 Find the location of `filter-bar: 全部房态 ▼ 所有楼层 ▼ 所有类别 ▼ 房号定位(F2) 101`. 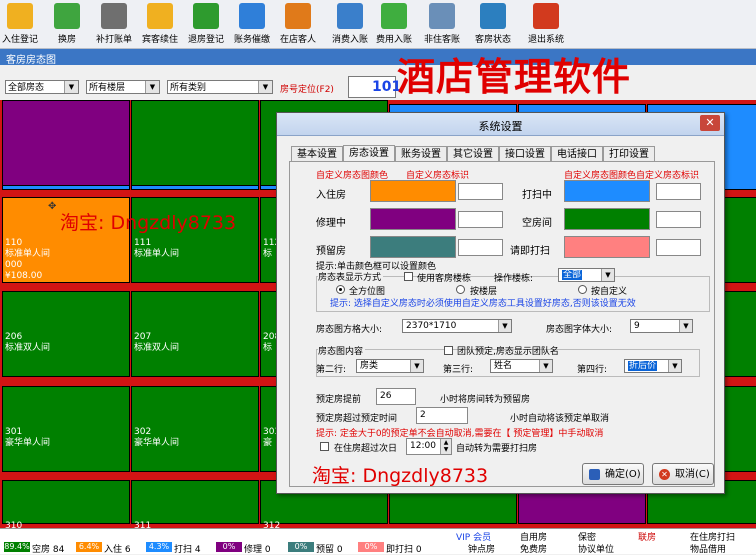

filter-bar: 全部房态 ▼ 所有楼层 ▼ 所有类别 ▼ 房号定位(F2) 101 is located at coordinates (378, 84).